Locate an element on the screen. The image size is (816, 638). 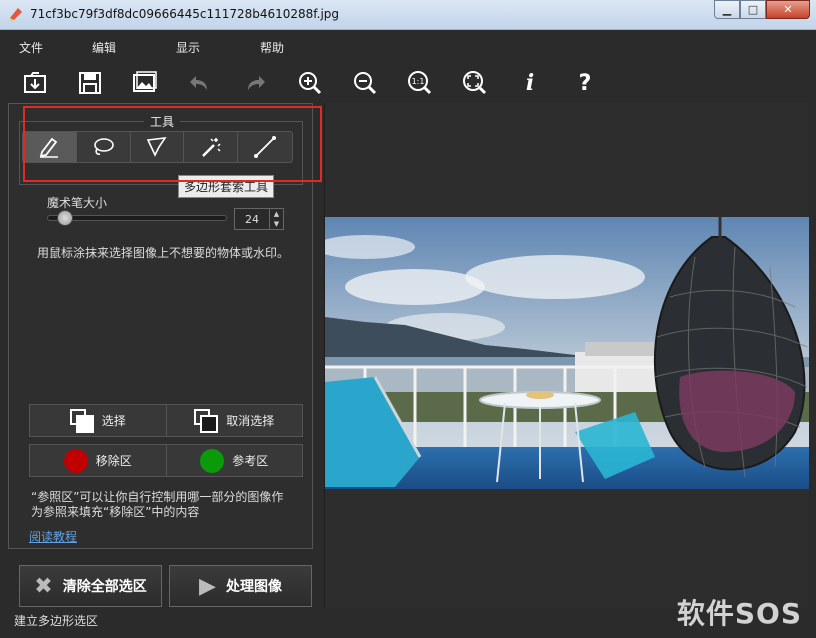
magic-wand-icon is located at coordinates (211, 147).